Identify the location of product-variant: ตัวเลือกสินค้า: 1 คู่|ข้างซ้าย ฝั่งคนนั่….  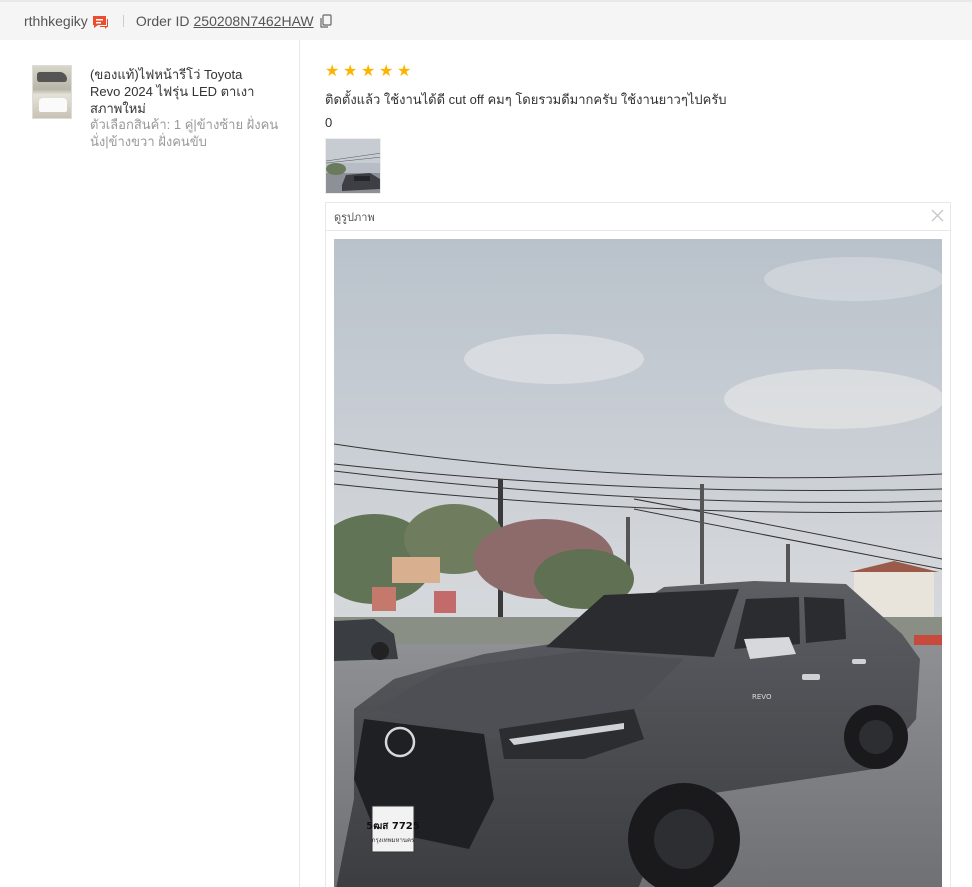
(184, 133).